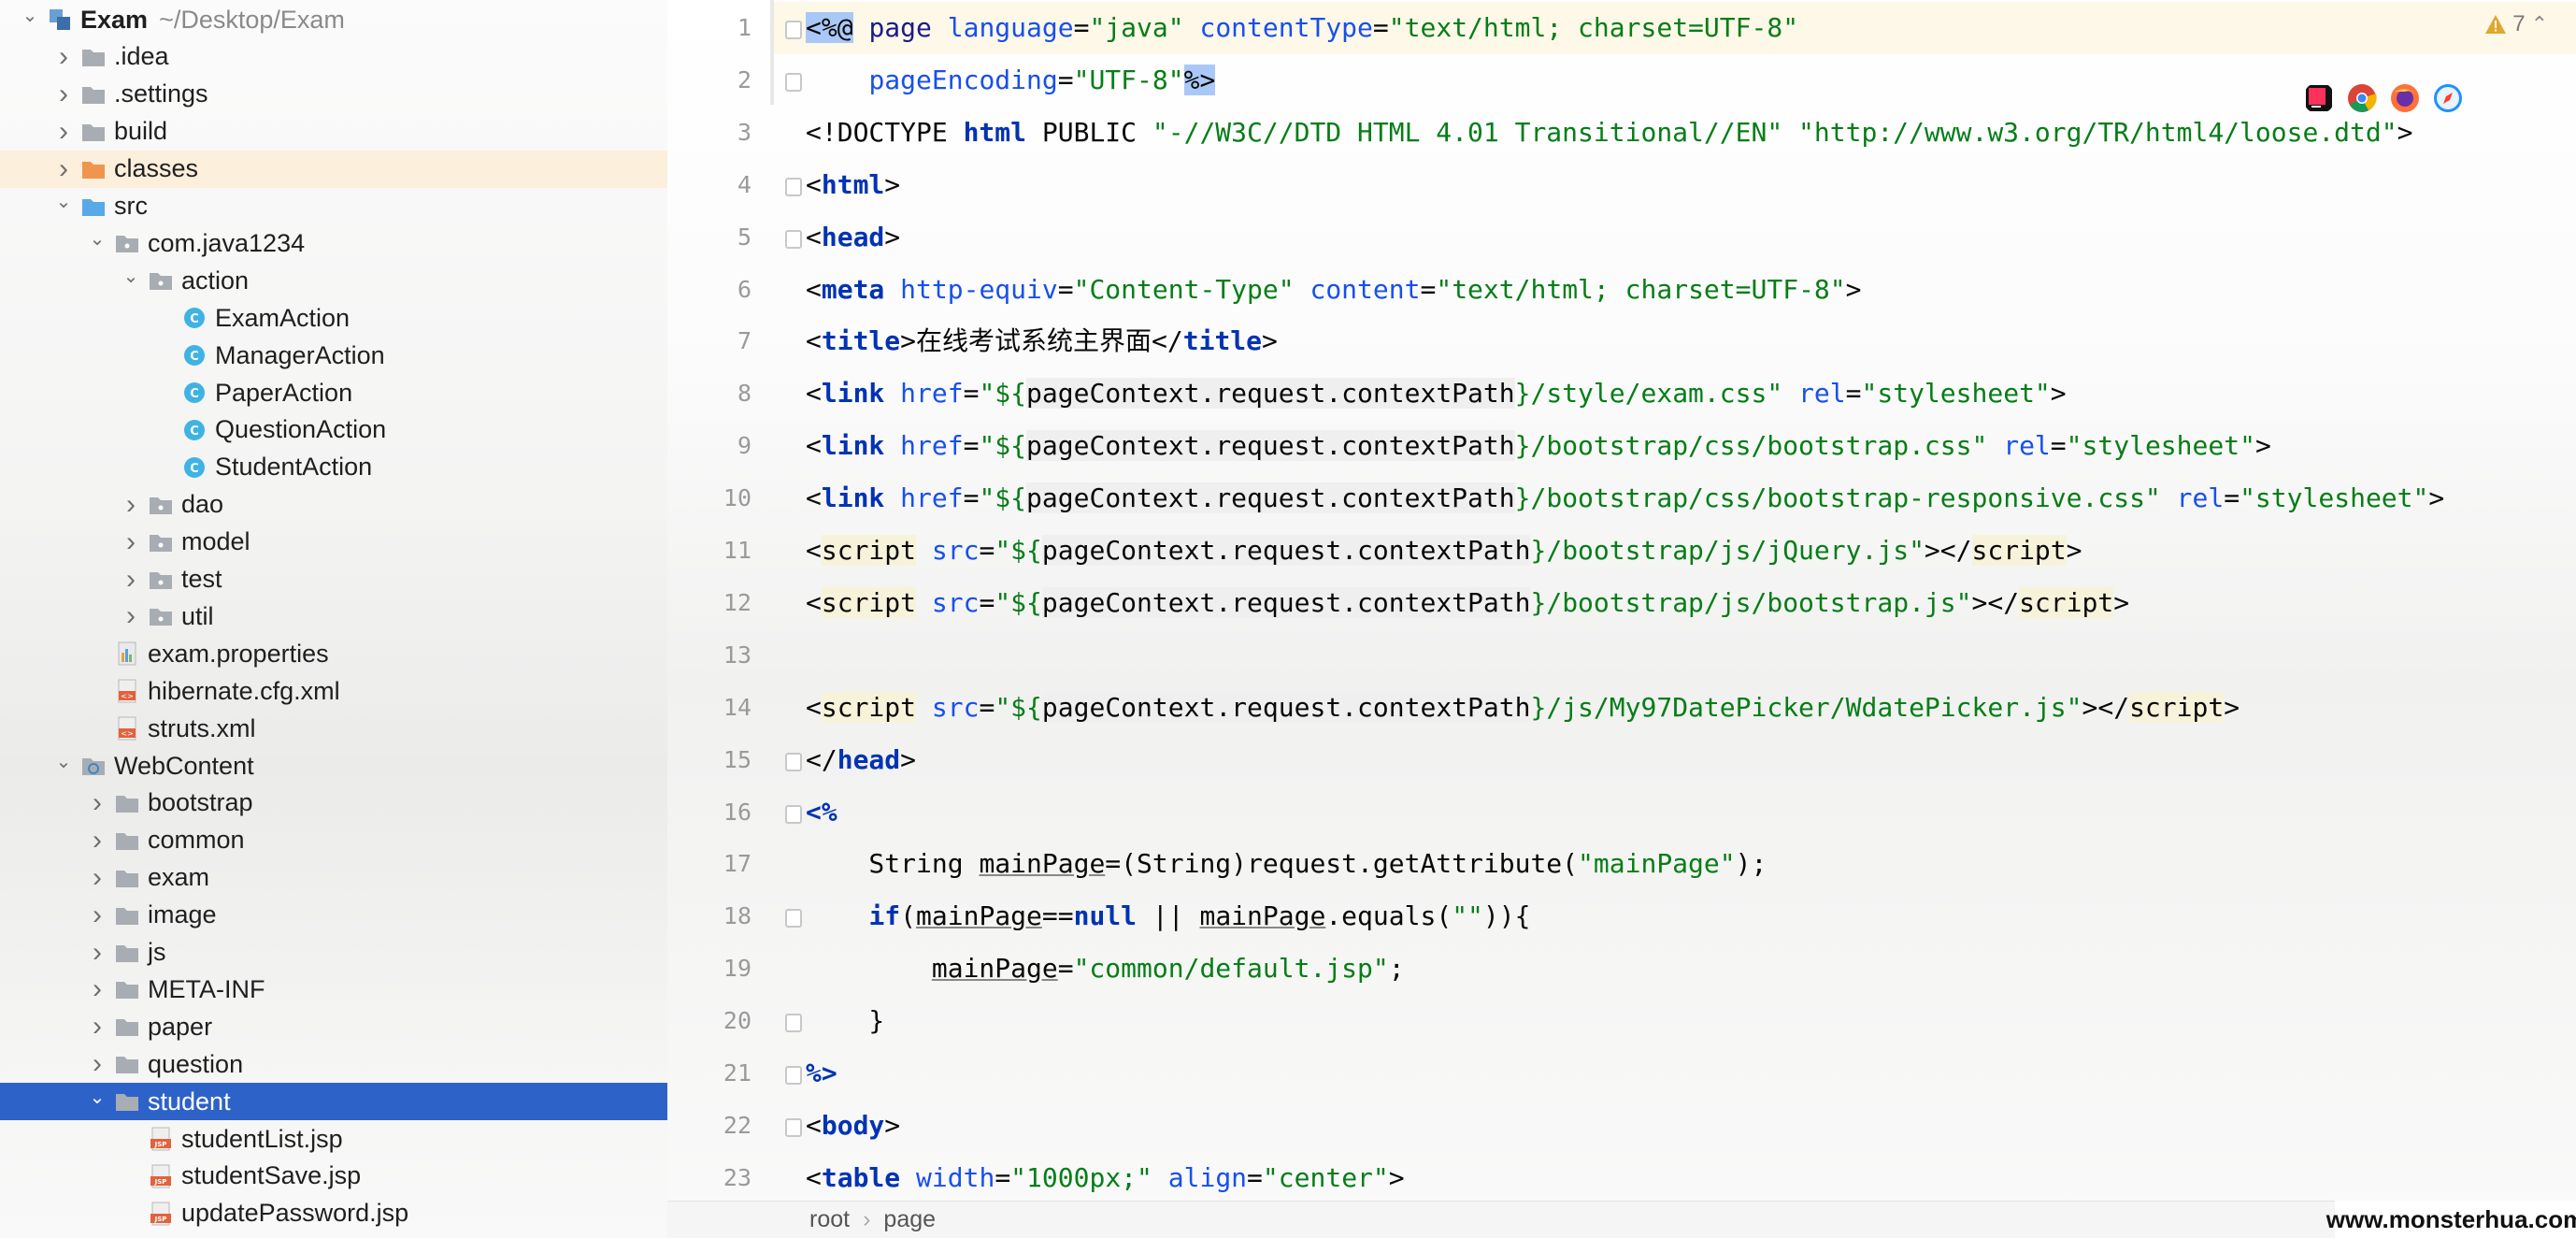  What do you see at coordinates (333, 1214) in the screenshot?
I see `tree-item-updatepassword-jsp: JSP updatePassword.jsp` at bounding box center [333, 1214].